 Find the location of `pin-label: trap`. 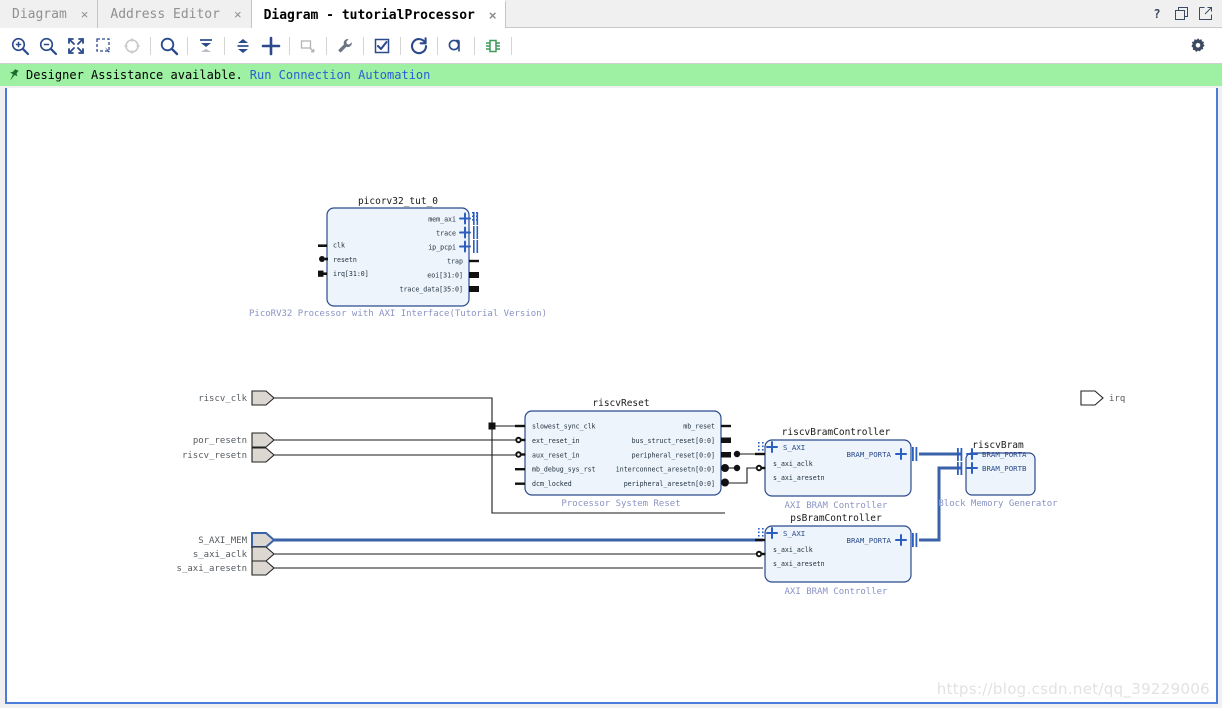

pin-label: trap is located at coordinates (455, 262).